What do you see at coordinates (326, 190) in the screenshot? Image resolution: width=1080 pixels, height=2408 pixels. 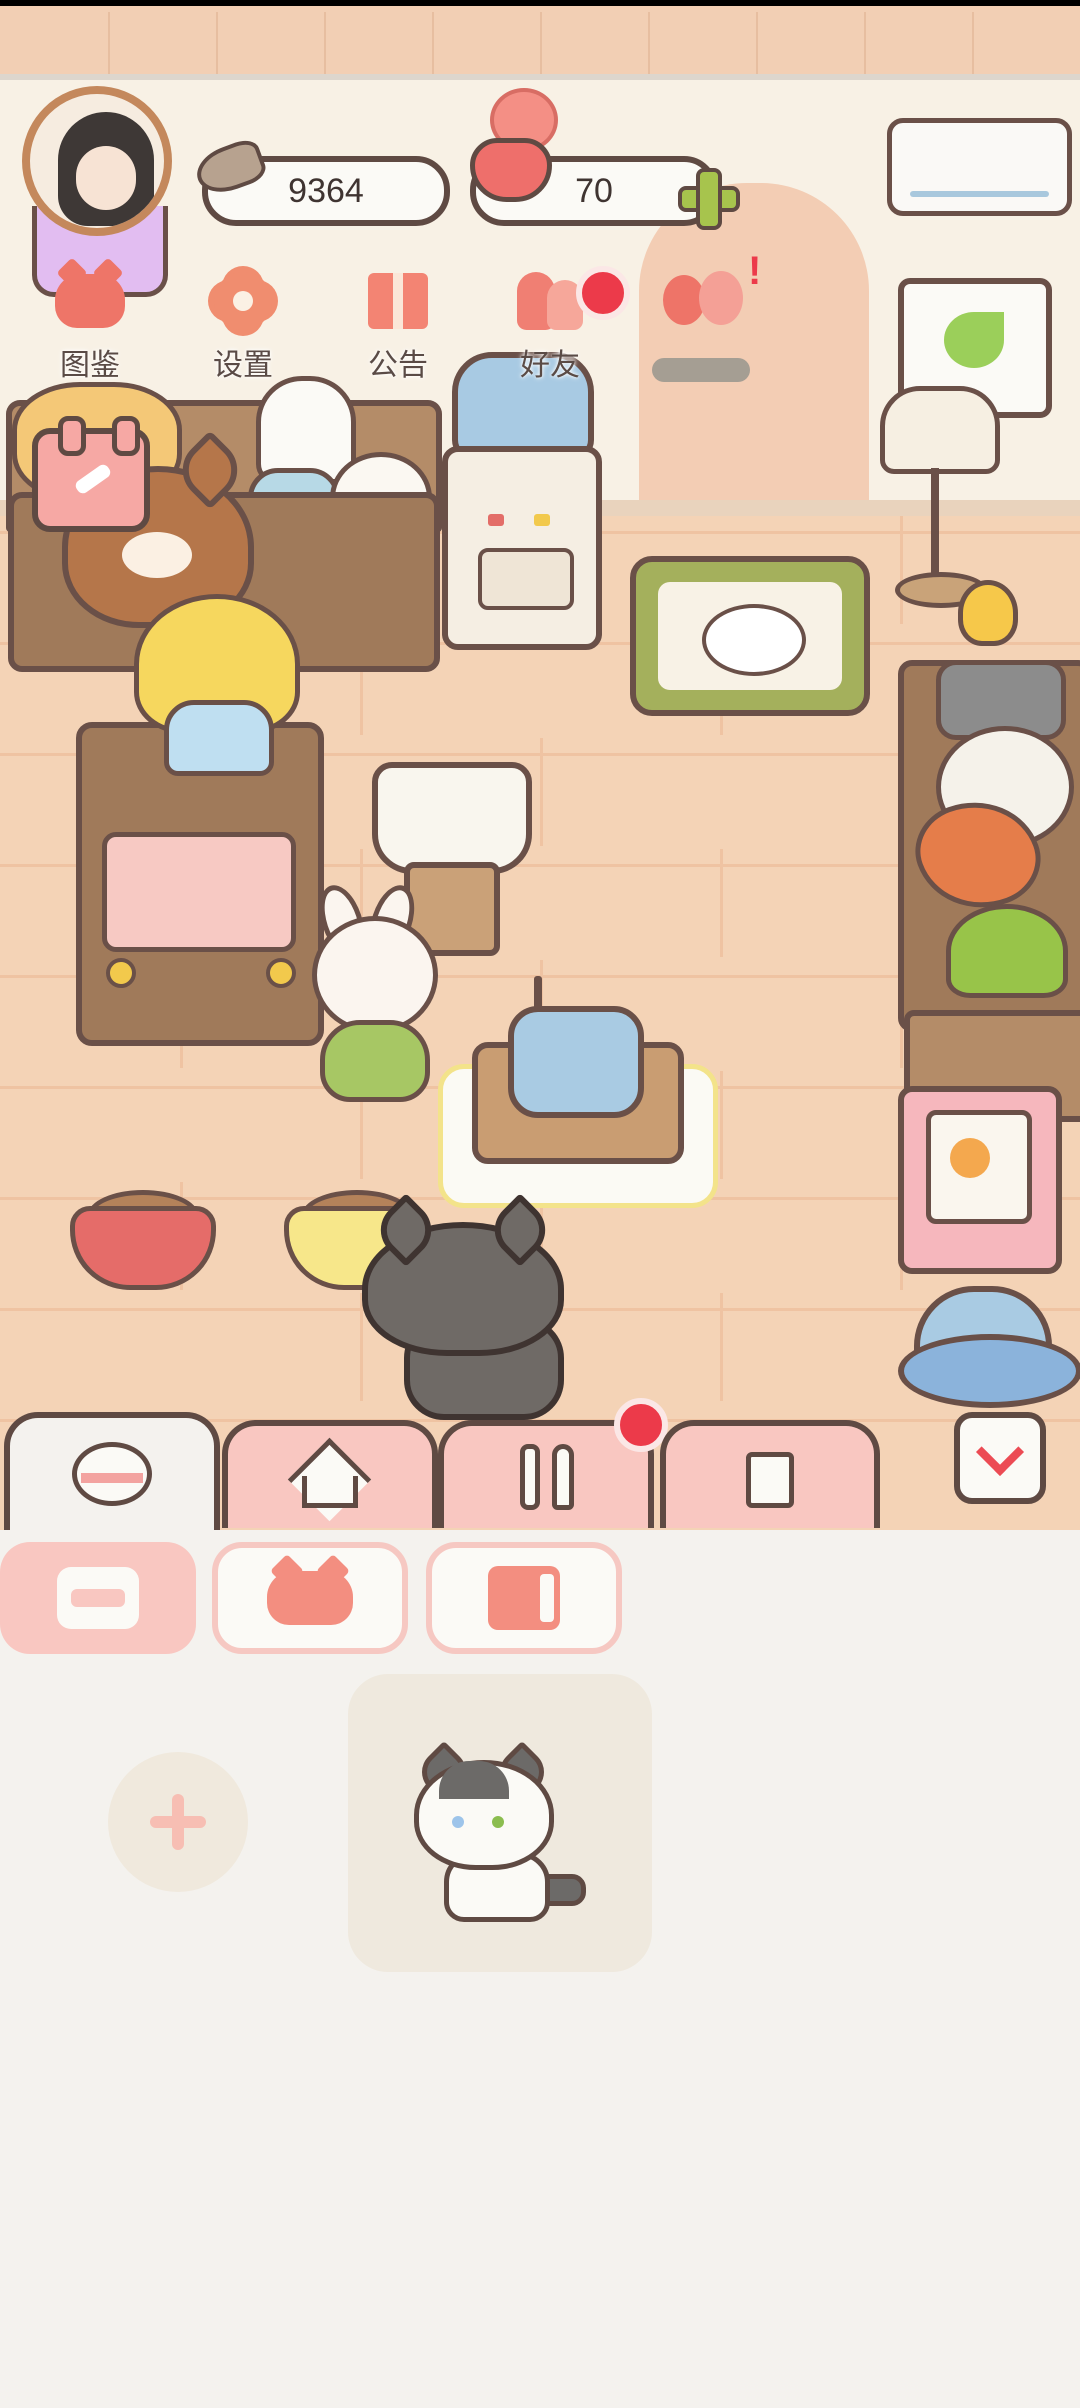 I see `fish-count: 9364` at bounding box center [326, 190].